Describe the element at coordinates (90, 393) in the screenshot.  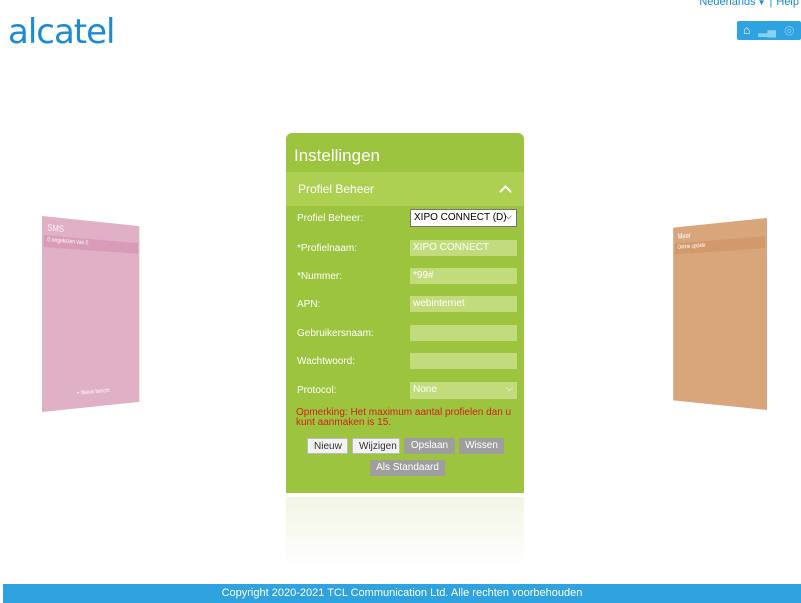
I see `new-message-link: + Nieuw bericht` at that location.